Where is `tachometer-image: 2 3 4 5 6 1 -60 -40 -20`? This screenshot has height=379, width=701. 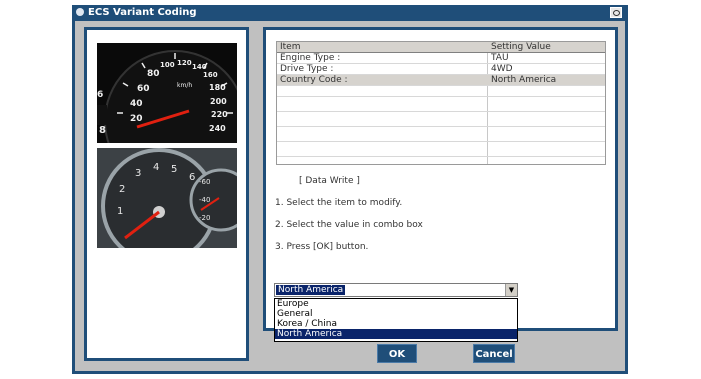 tachometer-image: 2 3 4 5 6 1 -60 -40 -20 is located at coordinates (167, 198).